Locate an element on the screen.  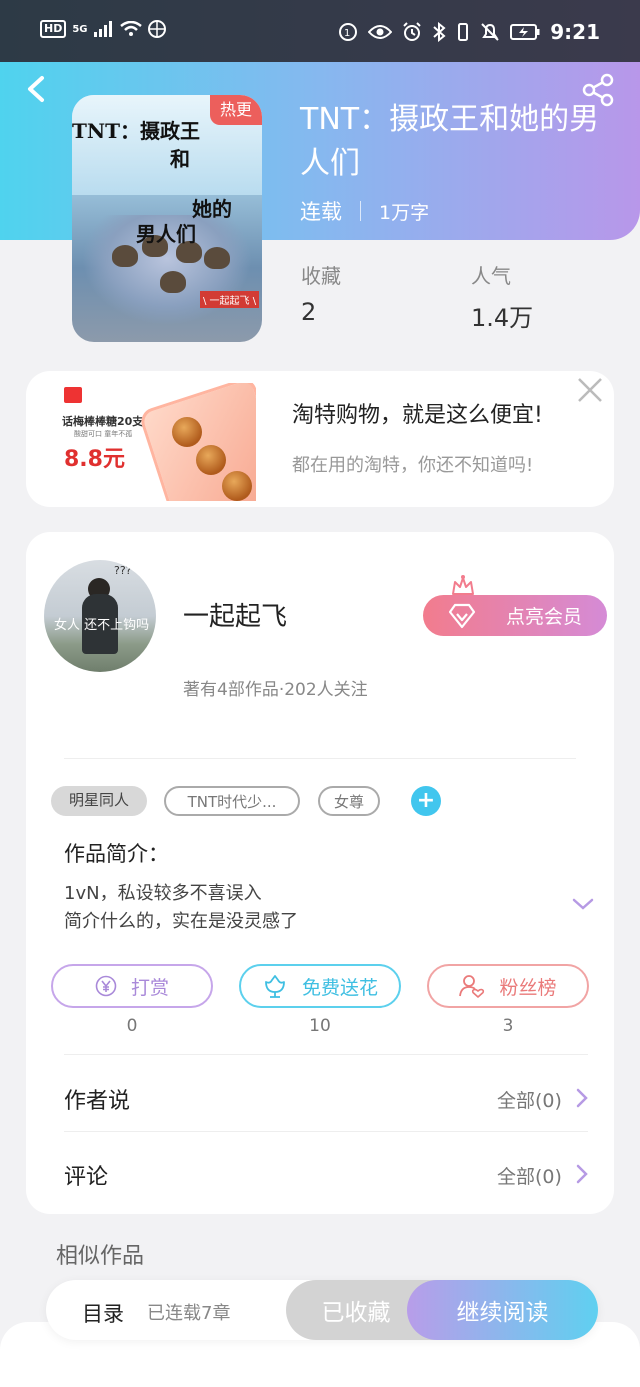
fans-count: 3 is located at coordinates (508, 1026).